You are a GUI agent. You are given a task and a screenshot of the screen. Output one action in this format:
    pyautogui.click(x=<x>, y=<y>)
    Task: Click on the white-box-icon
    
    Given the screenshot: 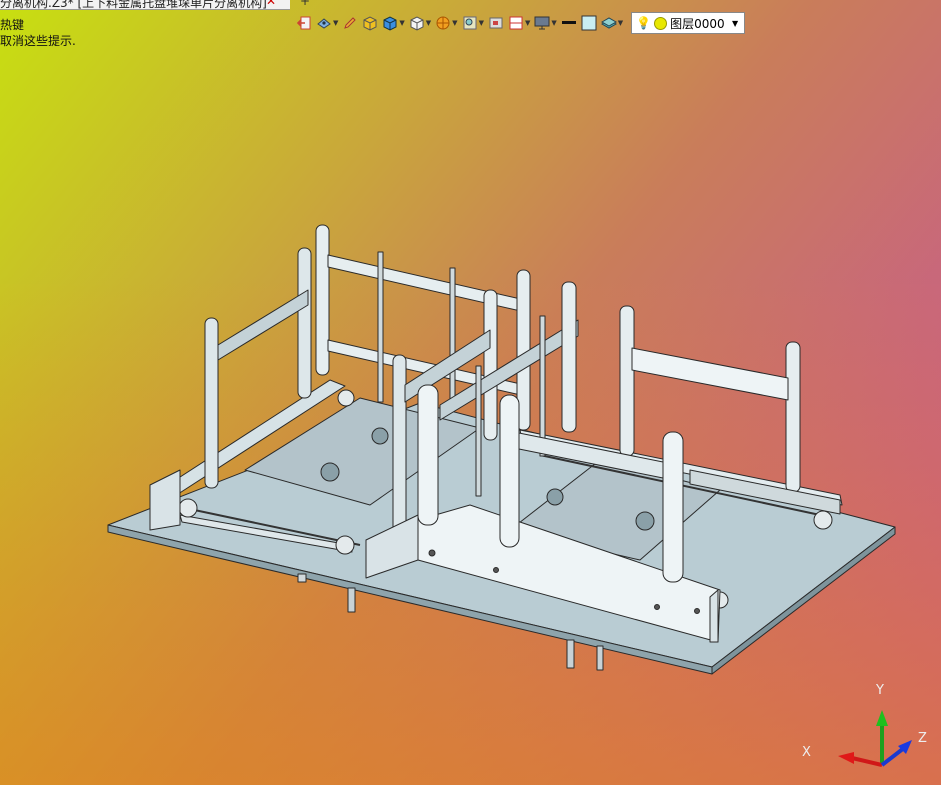 What is the action you would take?
    pyautogui.click(x=417, y=23)
    